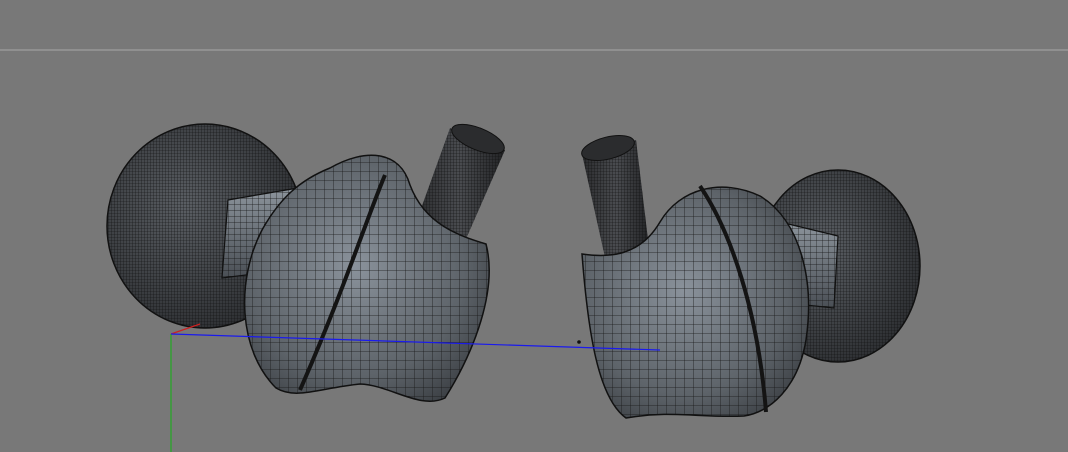 The image size is (1068, 452). Describe the element at coordinates (614, 196) in the screenshot. I see `stem-right` at that location.